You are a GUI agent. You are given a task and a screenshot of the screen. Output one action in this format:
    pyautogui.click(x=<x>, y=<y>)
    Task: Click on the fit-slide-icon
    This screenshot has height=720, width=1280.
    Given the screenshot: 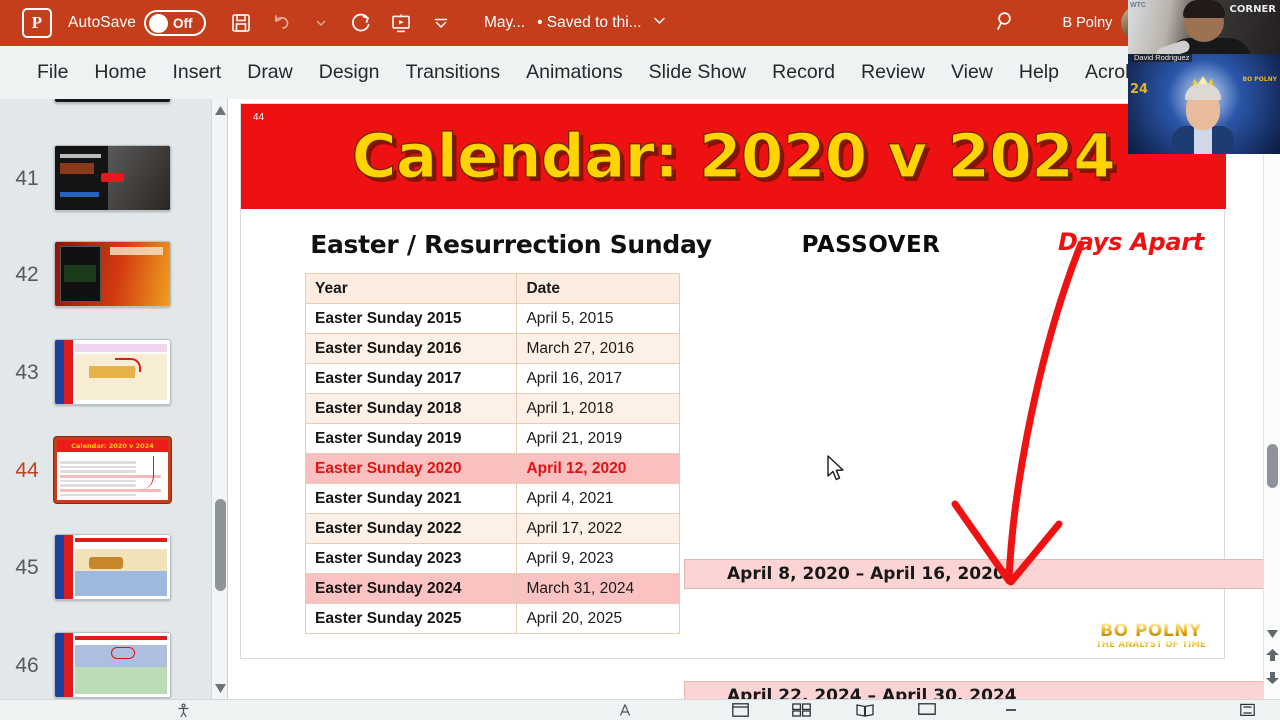 What is the action you would take?
    pyautogui.click(x=1247, y=711)
    